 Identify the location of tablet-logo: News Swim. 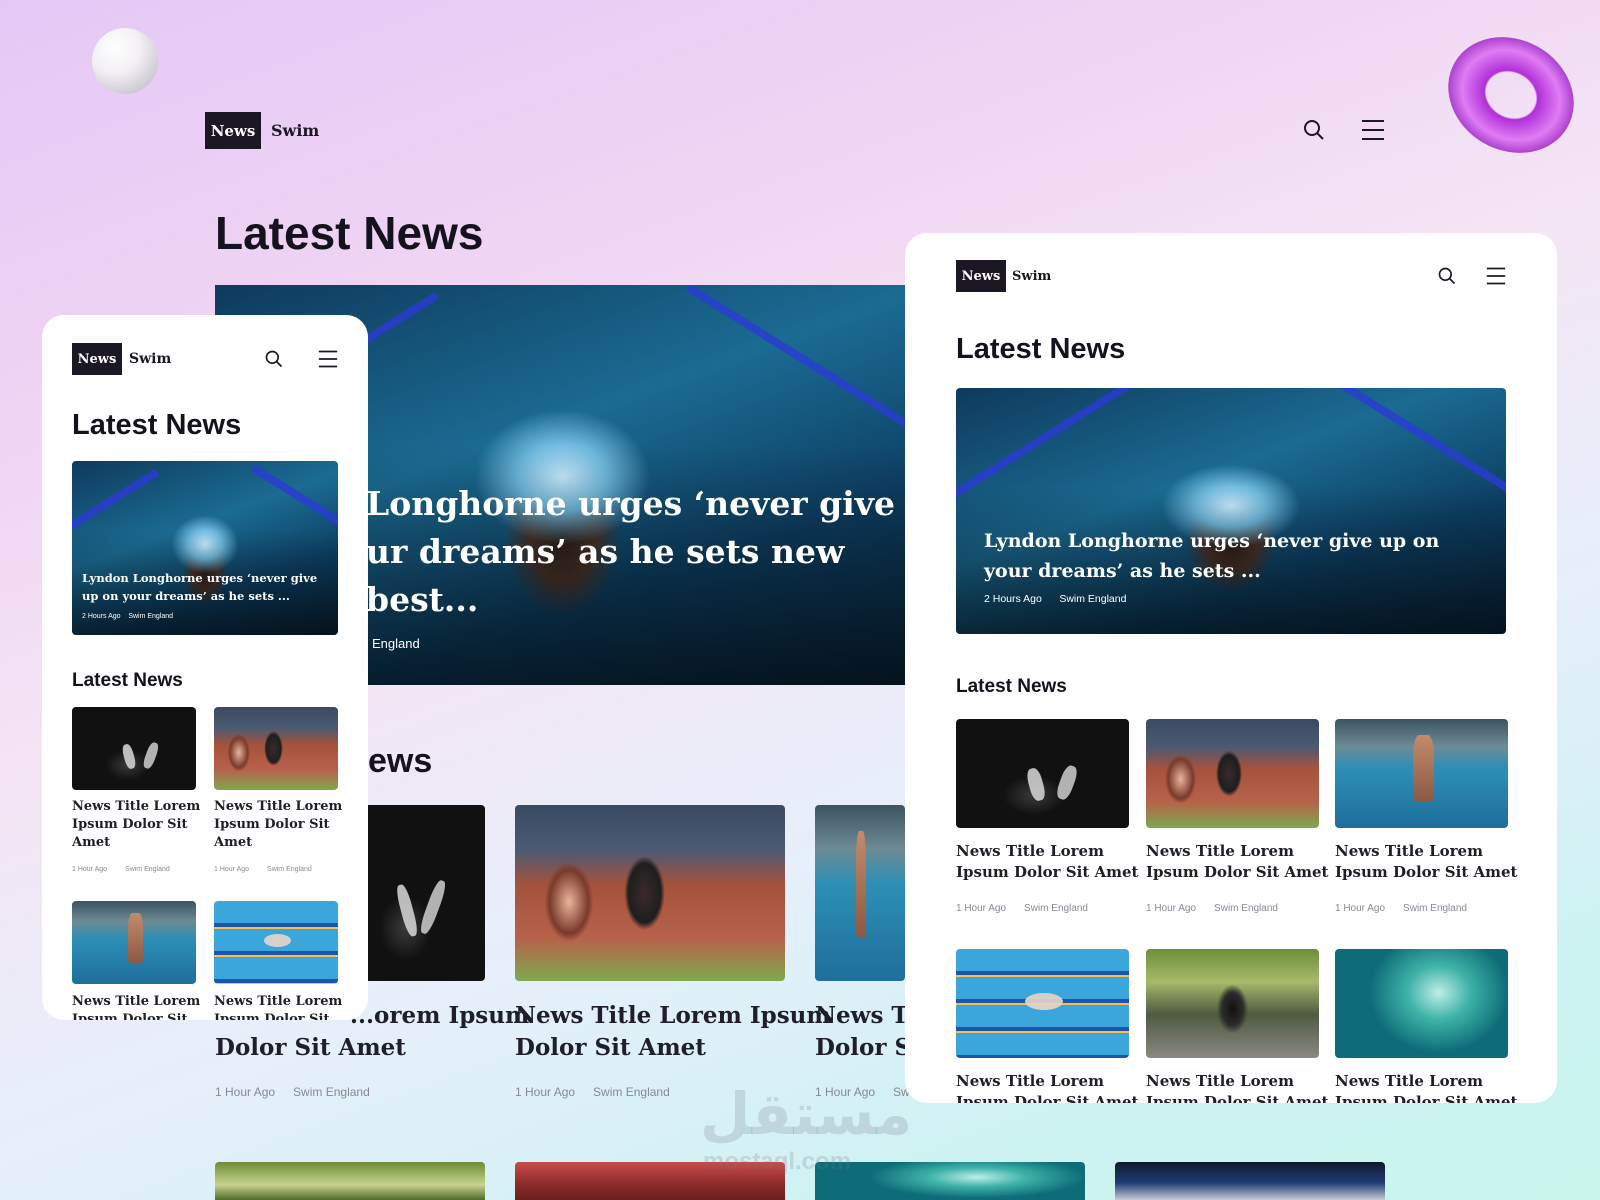
(1003, 276).